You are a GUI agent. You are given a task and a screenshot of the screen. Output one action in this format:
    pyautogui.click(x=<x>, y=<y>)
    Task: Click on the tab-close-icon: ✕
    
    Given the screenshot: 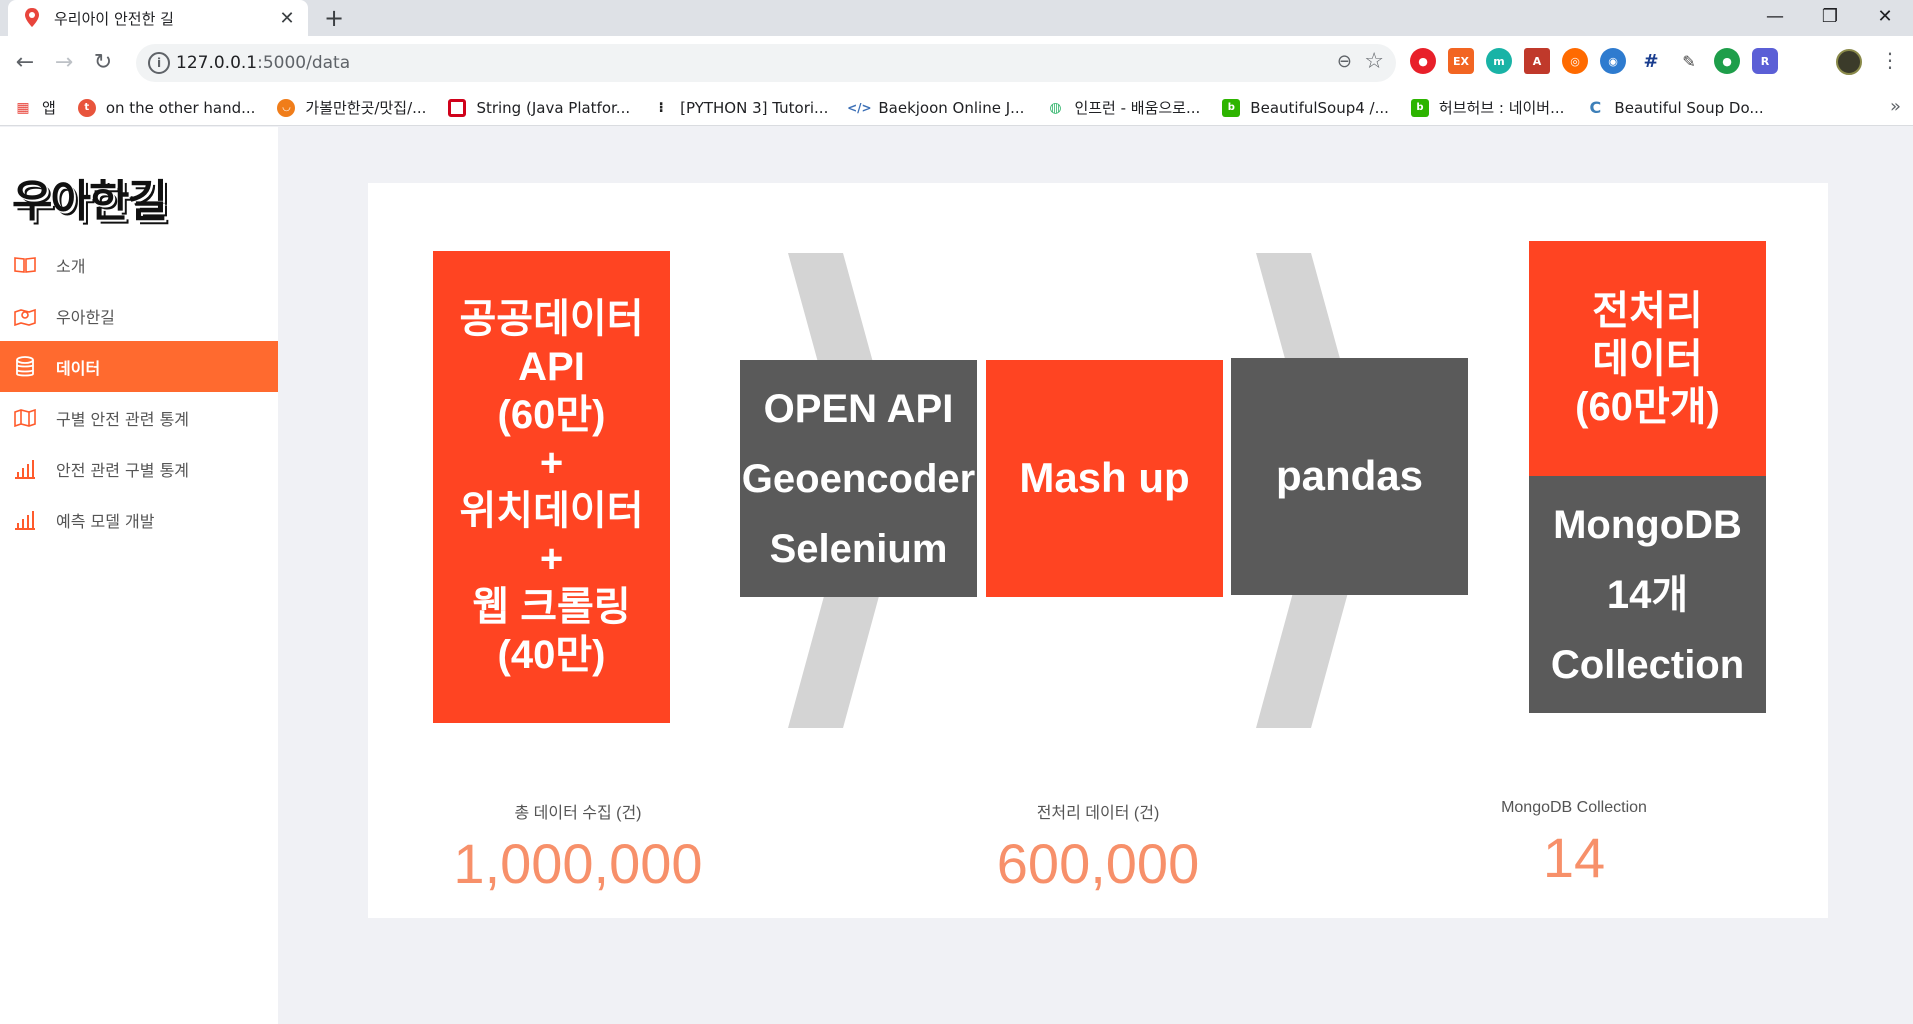 What is the action you would take?
    pyautogui.click(x=287, y=18)
    